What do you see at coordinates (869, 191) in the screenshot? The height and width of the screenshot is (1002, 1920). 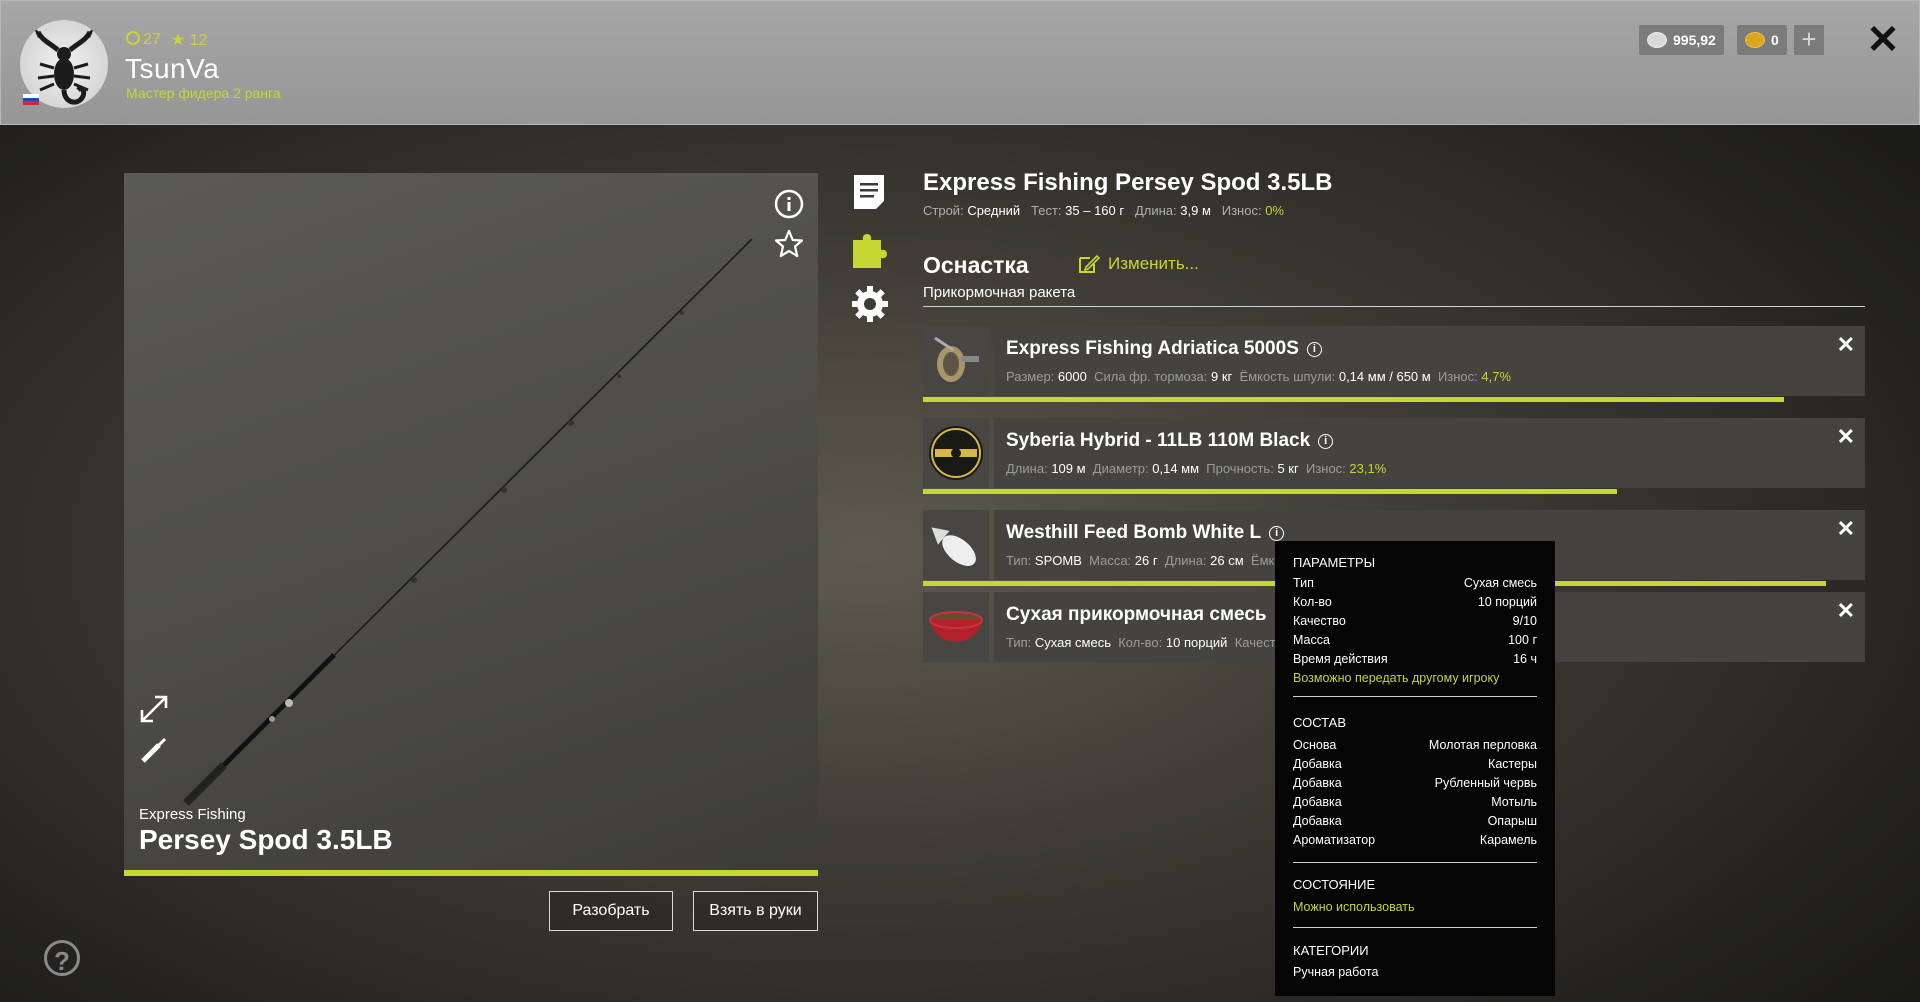 I see `document-icon` at bounding box center [869, 191].